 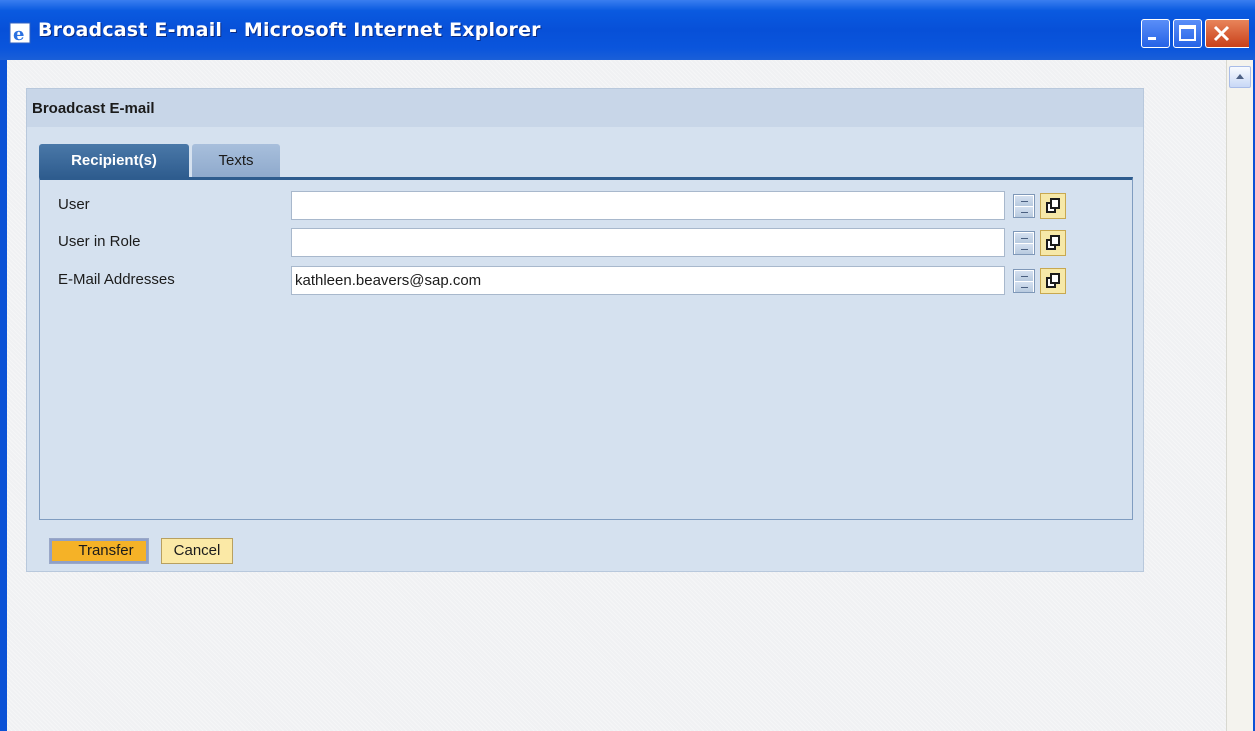 I want to click on user-label: User, so click(x=74, y=204).